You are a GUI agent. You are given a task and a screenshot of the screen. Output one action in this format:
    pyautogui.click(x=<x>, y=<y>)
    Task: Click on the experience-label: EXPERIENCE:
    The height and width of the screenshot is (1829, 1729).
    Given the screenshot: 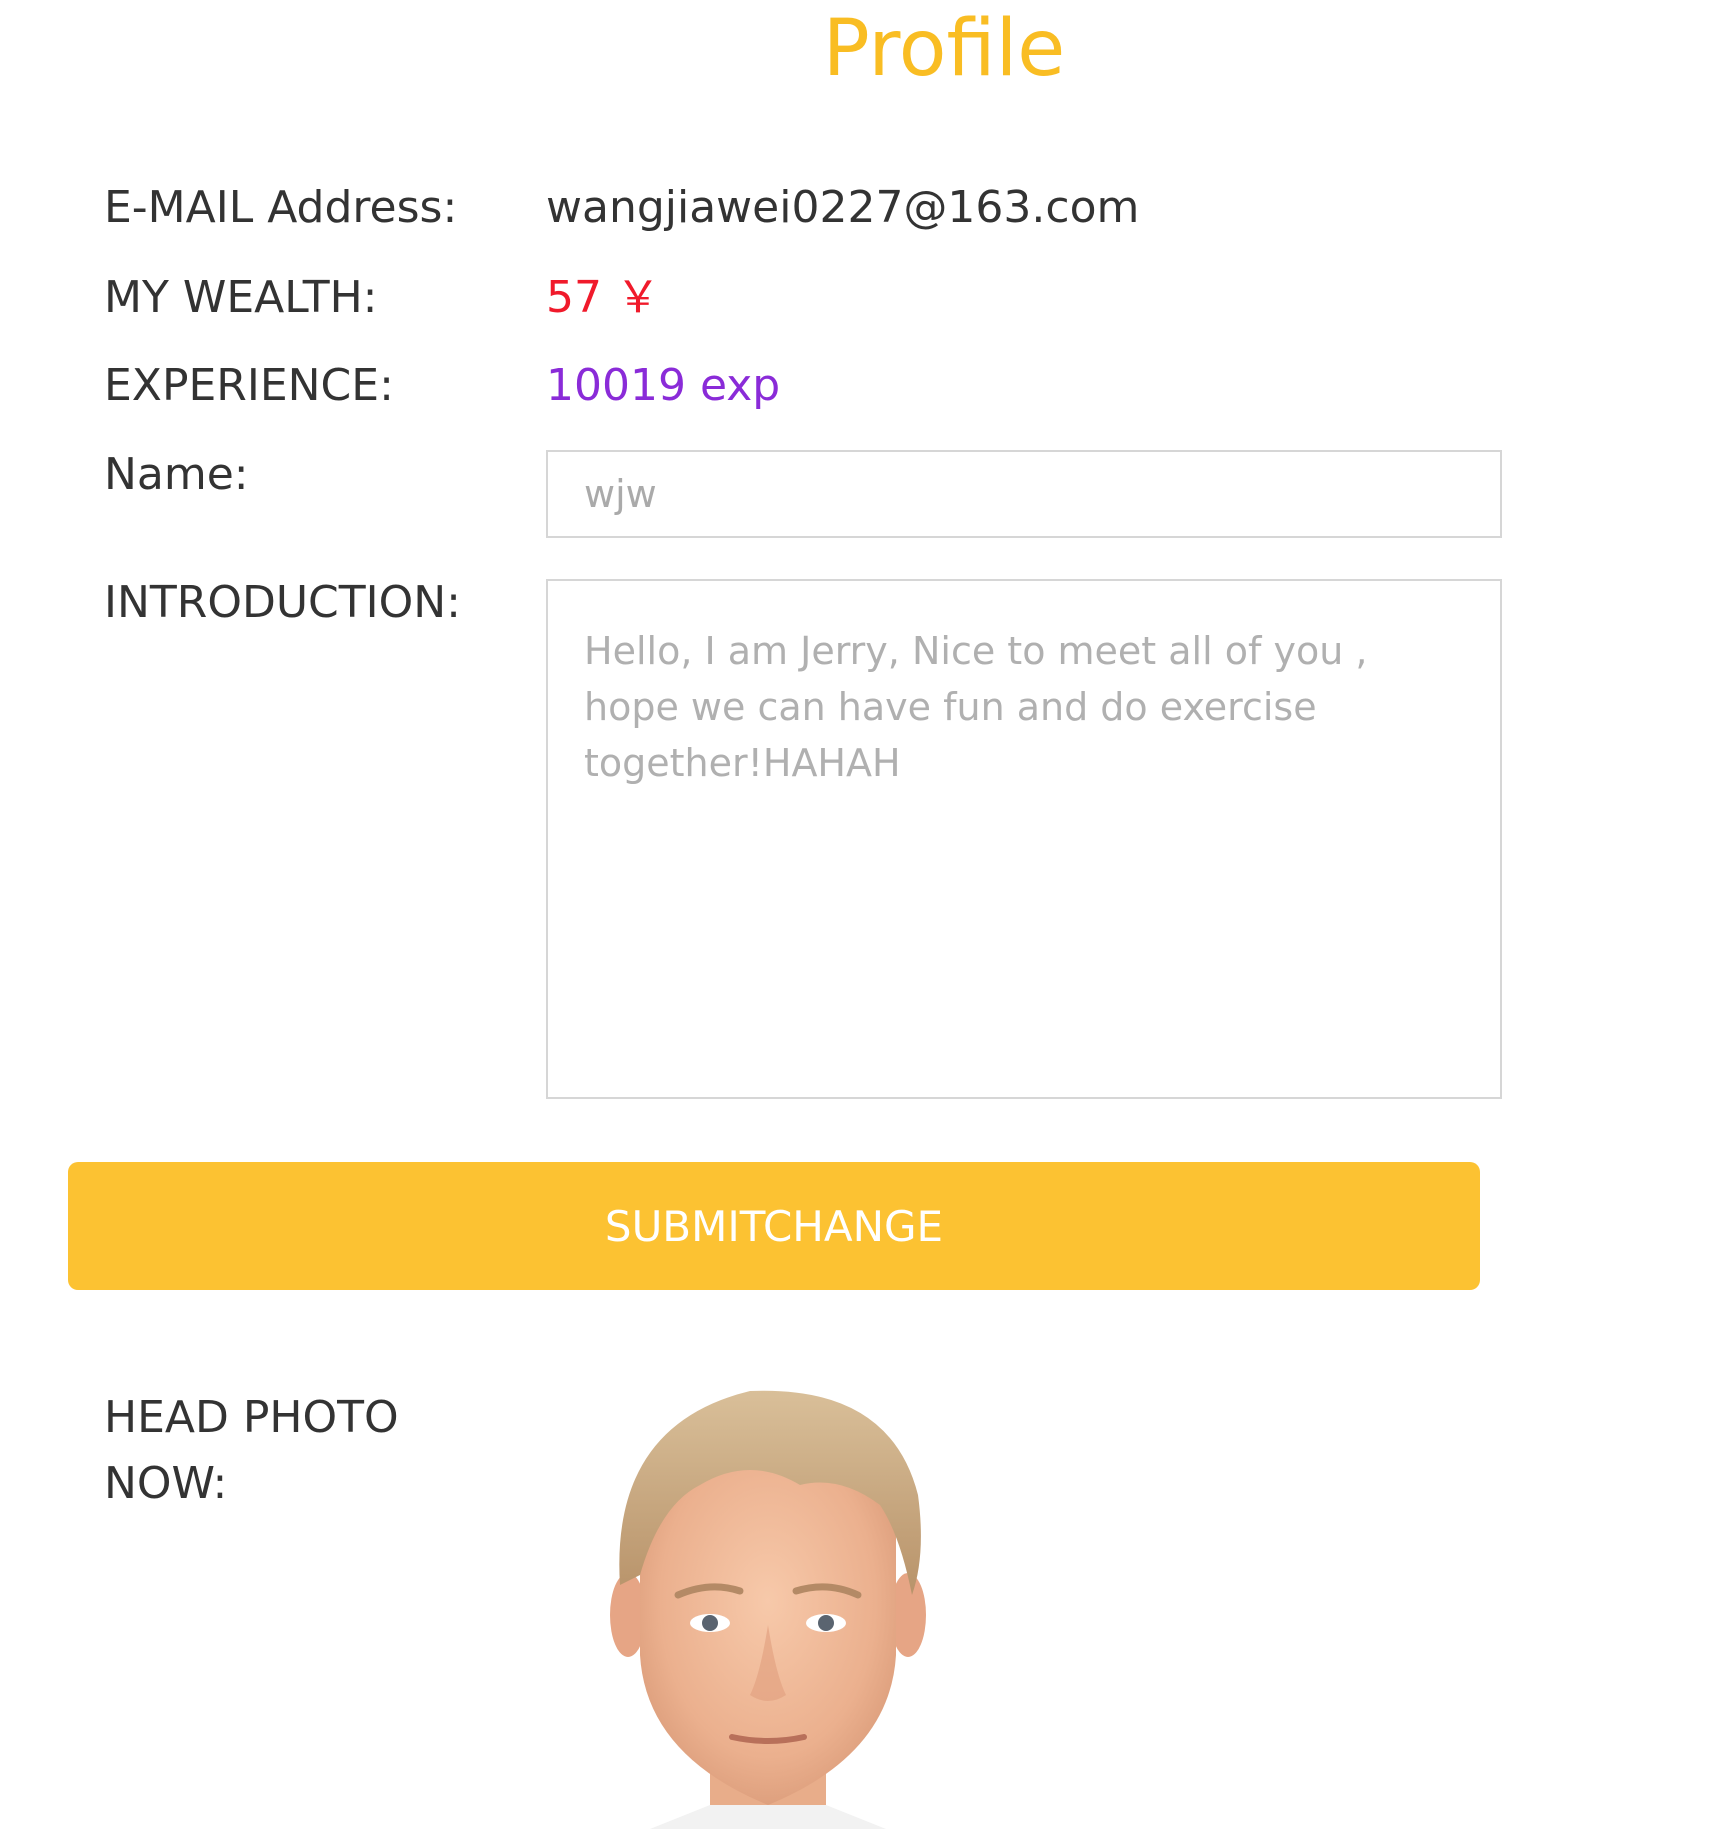 What is the action you would take?
    pyautogui.click(x=249, y=385)
    